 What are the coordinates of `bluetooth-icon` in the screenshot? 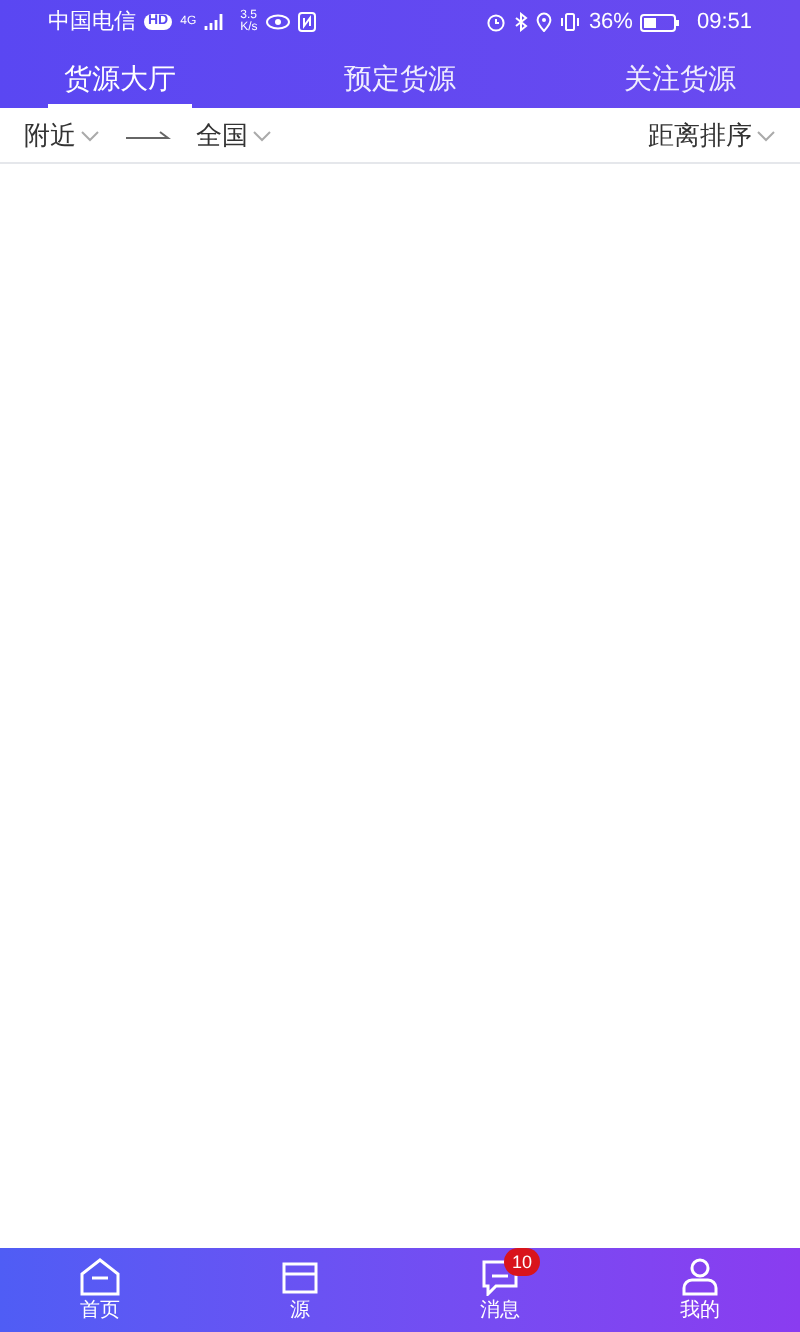 It's located at (521, 22).